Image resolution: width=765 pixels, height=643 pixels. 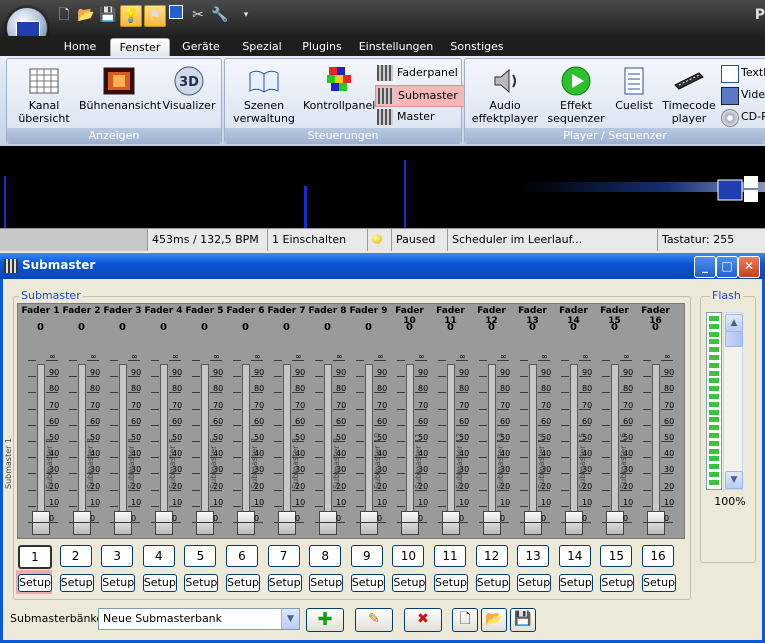 What do you see at coordinates (491, 556) in the screenshot?
I see `fader-select-button: 12` at bounding box center [491, 556].